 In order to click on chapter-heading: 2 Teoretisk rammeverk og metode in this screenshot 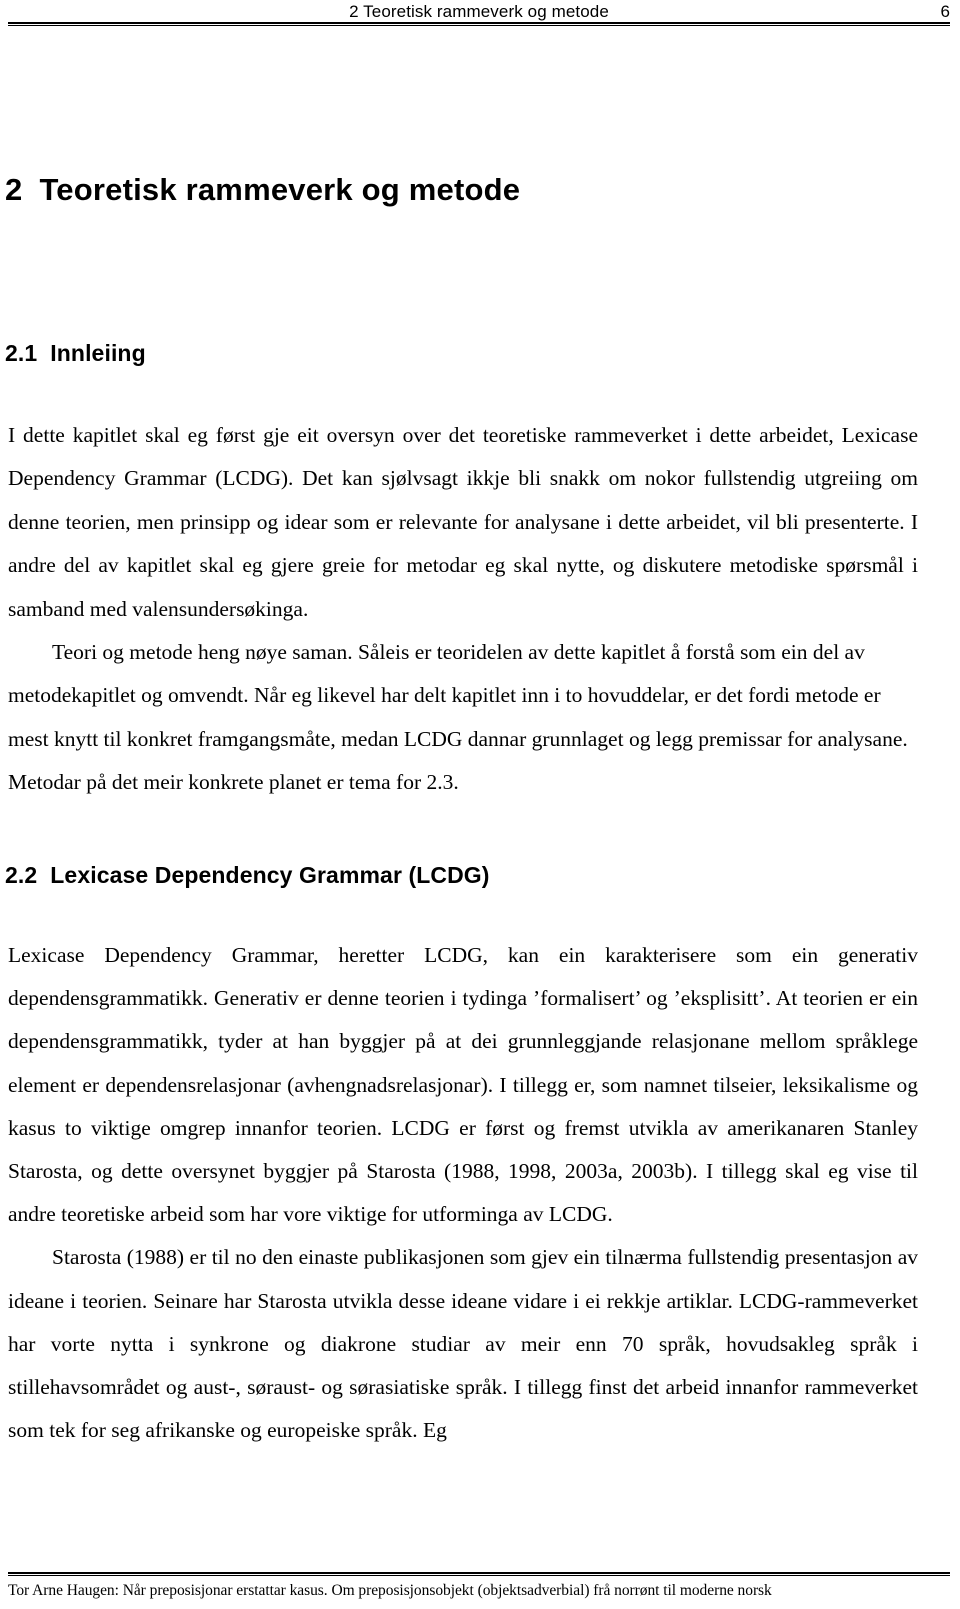, I will do `click(262, 190)`.